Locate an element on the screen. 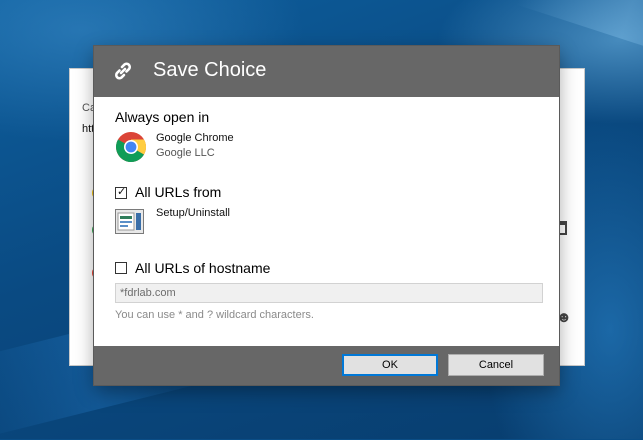 The image size is (643, 440). program-name: Setup/Uninstall is located at coordinates (193, 213).